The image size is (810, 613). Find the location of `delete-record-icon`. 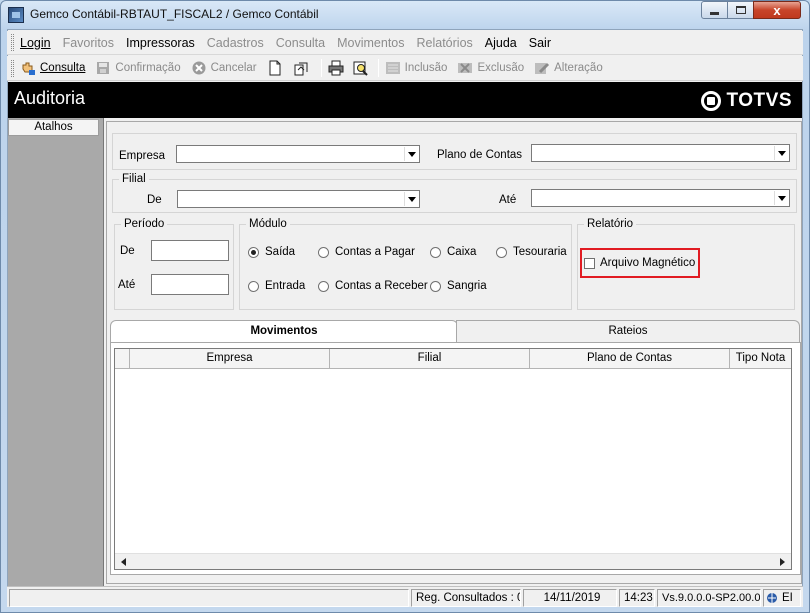

delete-record-icon is located at coordinates (465, 68).